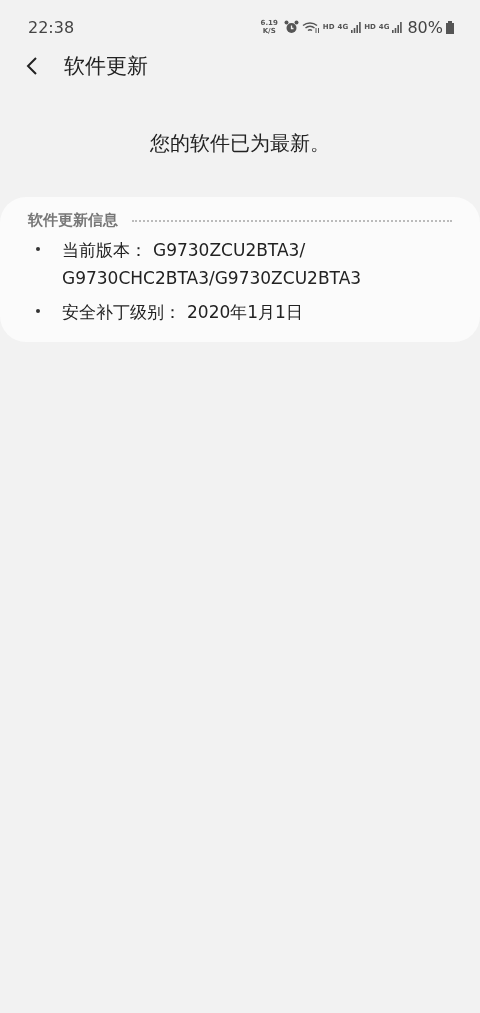 The height and width of the screenshot is (1013, 480). What do you see at coordinates (73, 220) in the screenshot?
I see `section-title: 软件更新信息` at bounding box center [73, 220].